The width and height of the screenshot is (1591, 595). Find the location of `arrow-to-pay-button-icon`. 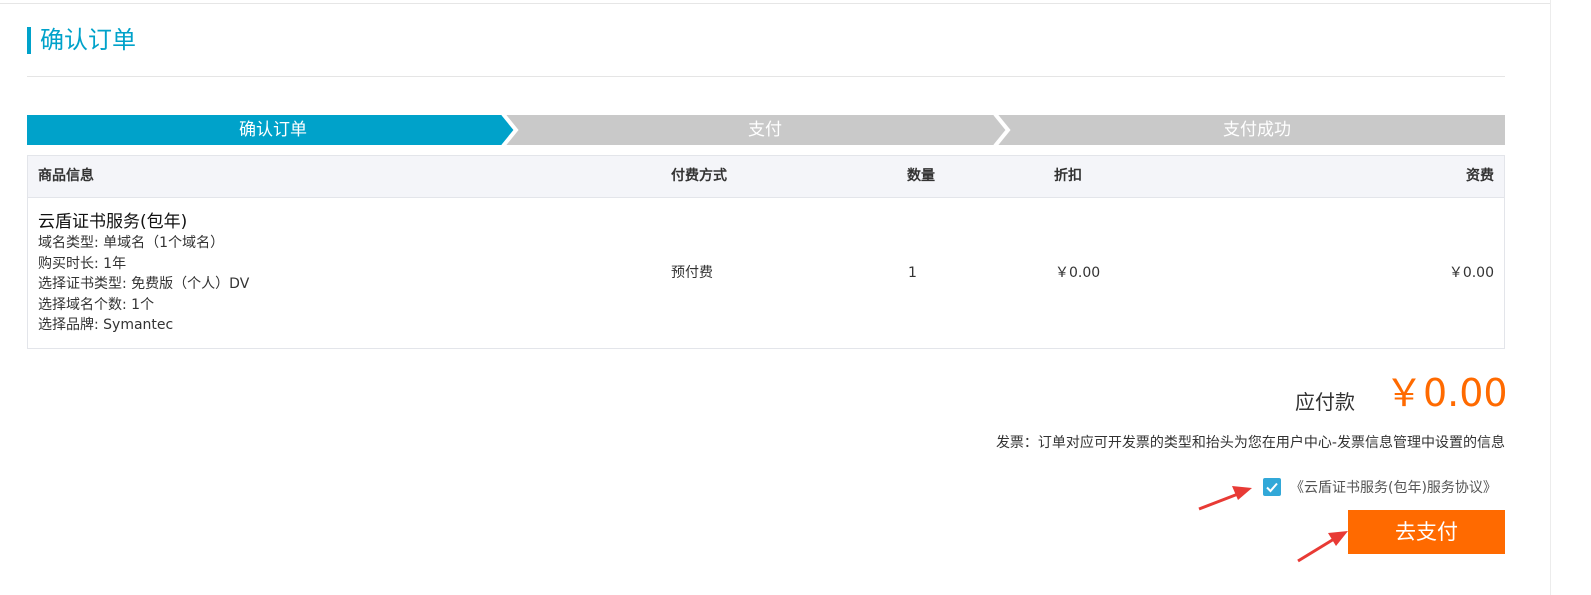

arrow-to-pay-button-icon is located at coordinates (1322, 547).